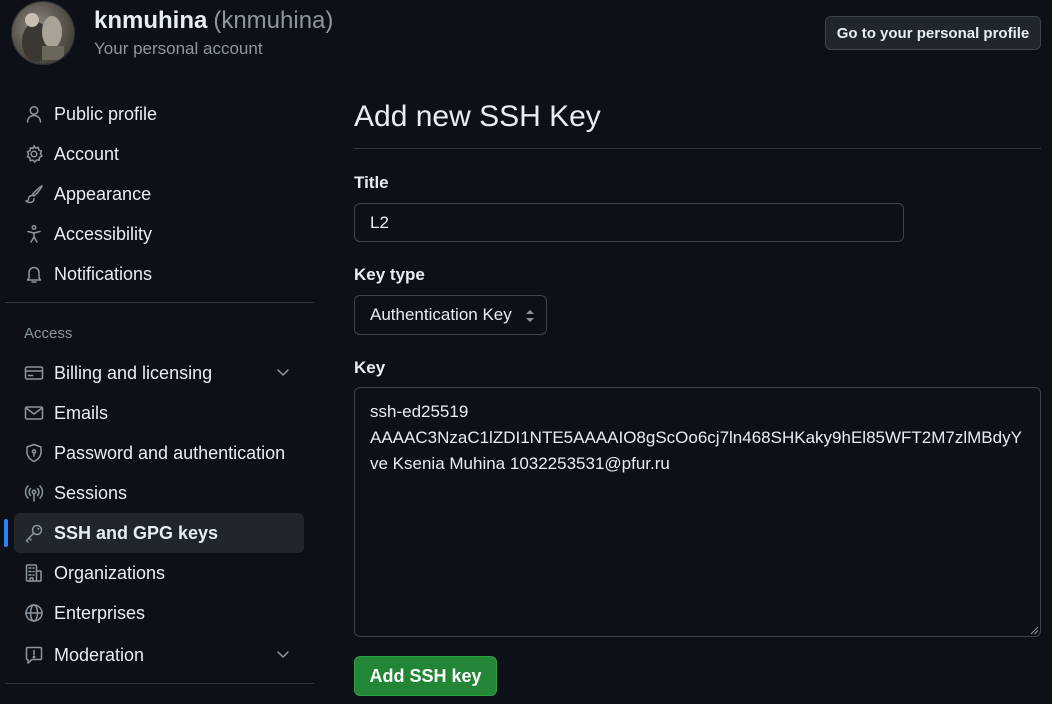  I want to click on sidebar-item-label: Organizations, so click(110, 572).